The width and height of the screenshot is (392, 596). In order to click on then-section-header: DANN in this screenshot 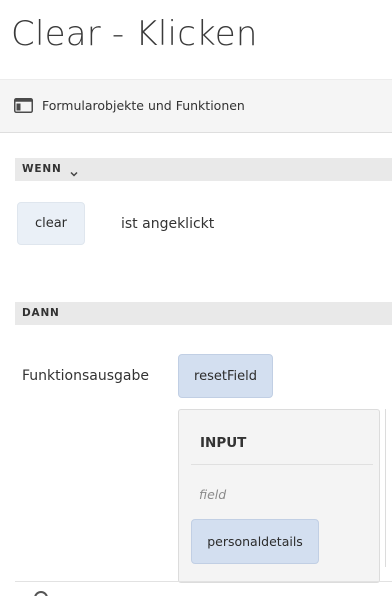, I will do `click(203, 313)`.